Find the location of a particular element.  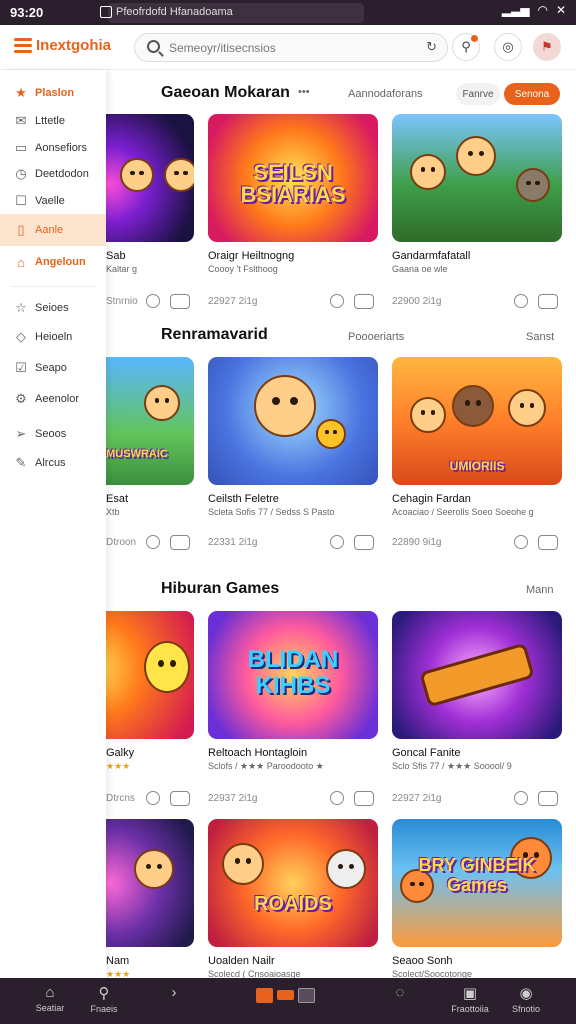

sidebar-item-7: ☆ Seioes is located at coordinates (53, 308).